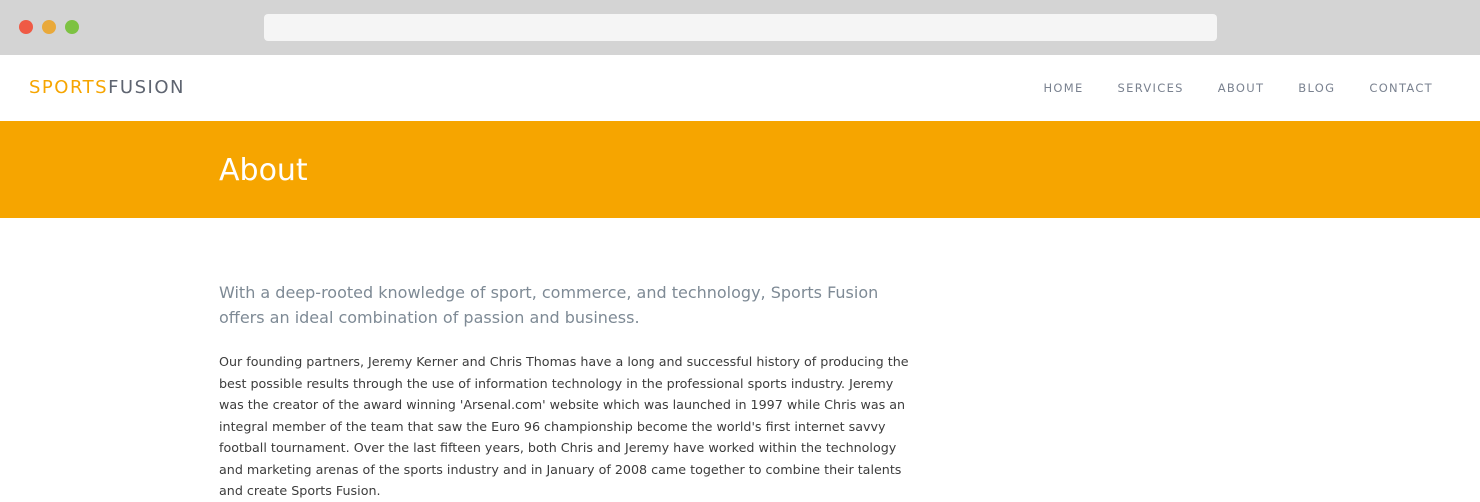 The width and height of the screenshot is (1480, 502). What do you see at coordinates (146, 87) in the screenshot?
I see `logo-fusion-text: FUSION` at bounding box center [146, 87].